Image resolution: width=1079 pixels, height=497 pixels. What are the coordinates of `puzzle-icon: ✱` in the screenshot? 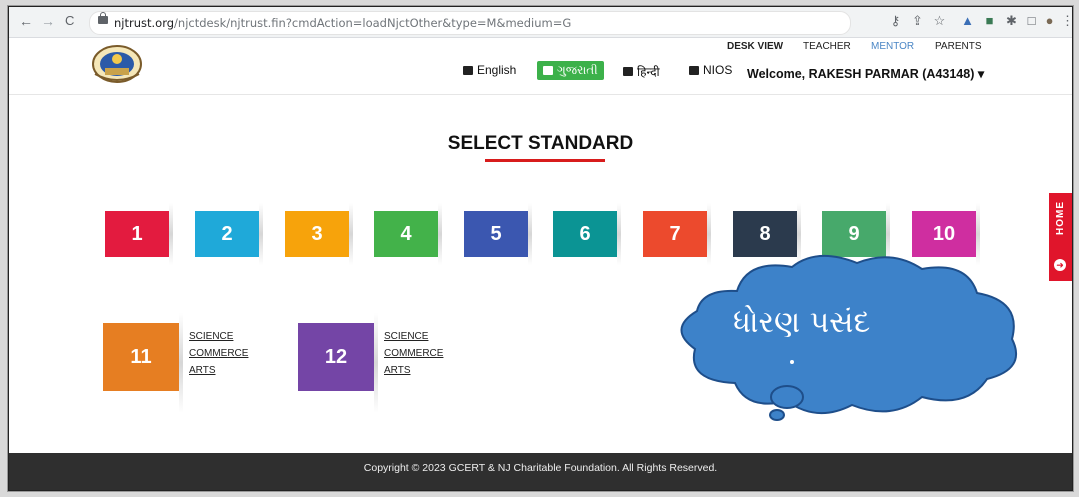 It's located at (1011, 20).